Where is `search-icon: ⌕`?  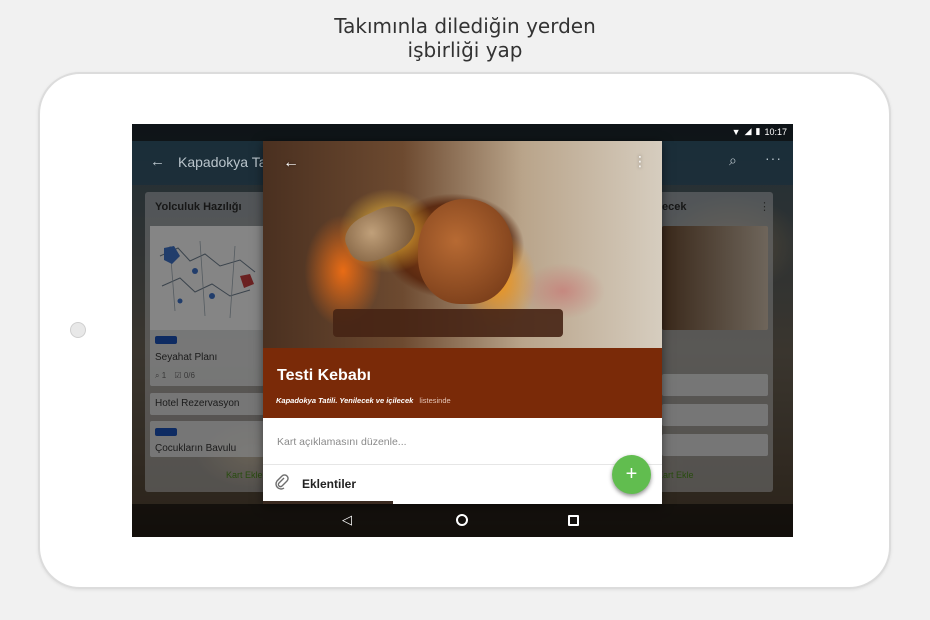
search-icon: ⌕ is located at coordinates (733, 160).